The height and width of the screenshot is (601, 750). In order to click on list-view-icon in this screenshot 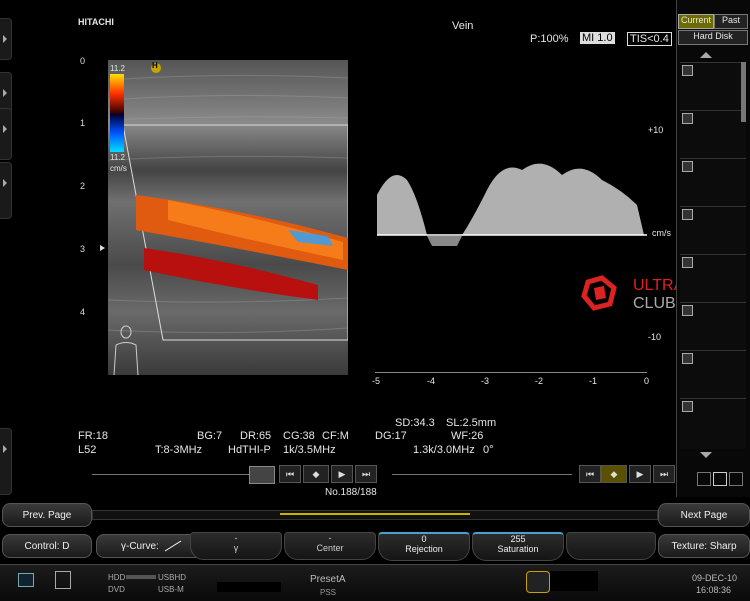, I will do `click(736, 479)`.